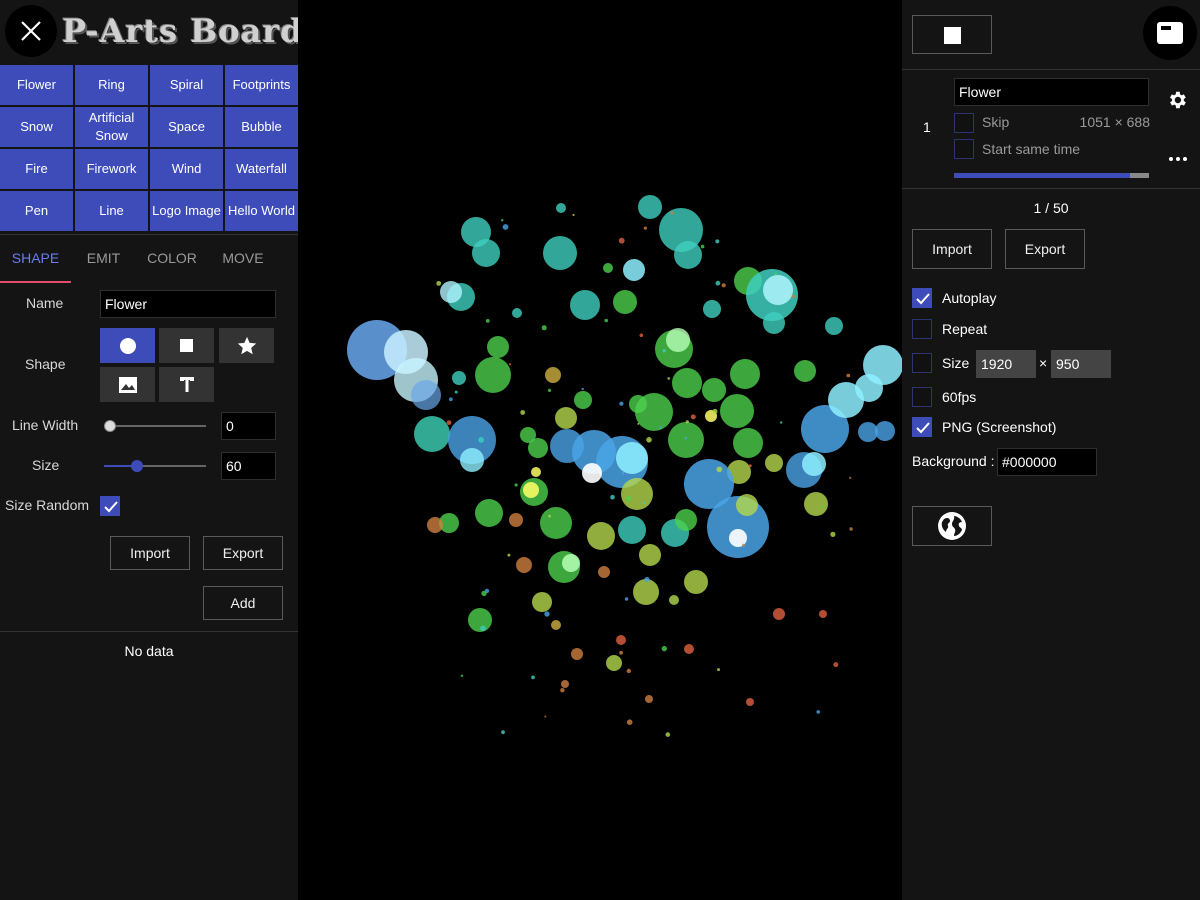 The width and height of the screenshot is (1200, 900). Describe the element at coordinates (922, 427) in the screenshot. I see `png-checkbox` at that location.